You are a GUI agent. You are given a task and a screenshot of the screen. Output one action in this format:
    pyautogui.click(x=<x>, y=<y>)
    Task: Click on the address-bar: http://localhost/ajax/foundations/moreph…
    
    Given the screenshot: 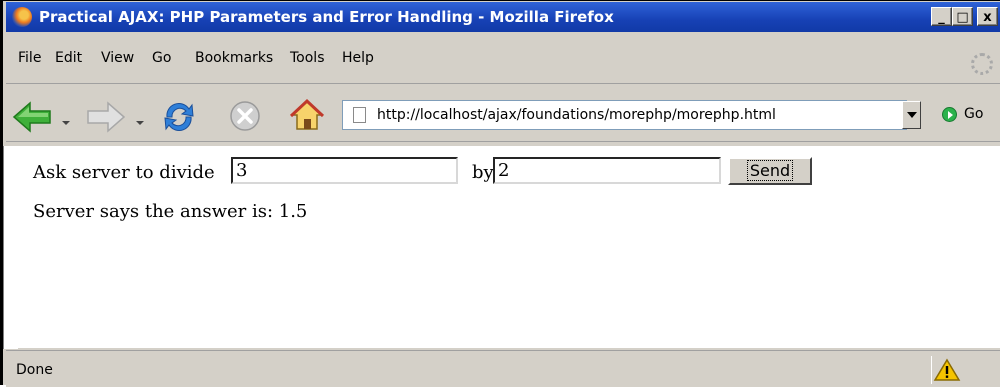 What is the action you would take?
    pyautogui.click(x=624, y=115)
    